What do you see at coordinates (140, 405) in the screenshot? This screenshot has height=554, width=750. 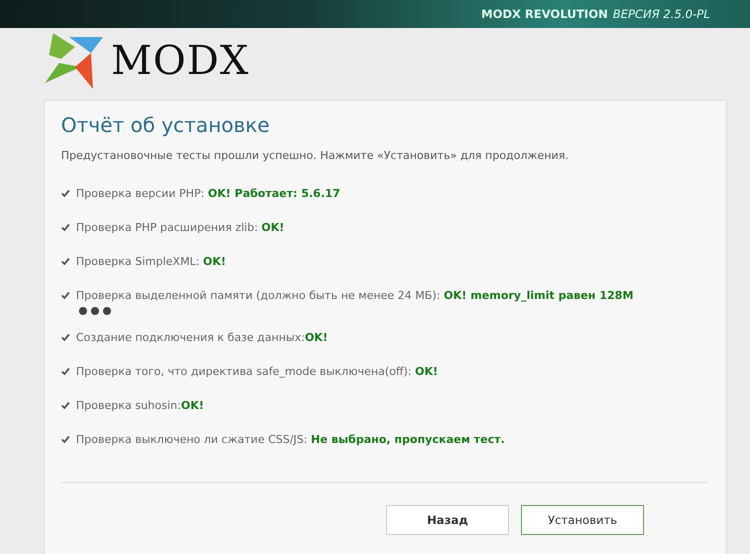 I see `check-text: Проверка suhosin:OK!` at bounding box center [140, 405].